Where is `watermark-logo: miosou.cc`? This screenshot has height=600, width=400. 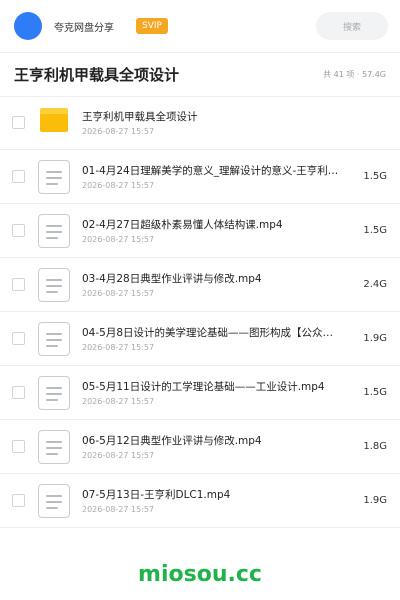 watermark-logo: miosou.cc is located at coordinates (200, 574).